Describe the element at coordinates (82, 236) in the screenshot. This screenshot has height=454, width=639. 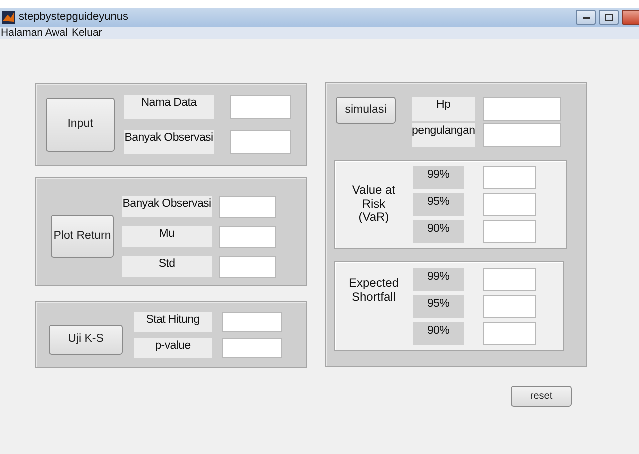
I see `action-button: Plot Return` at that location.